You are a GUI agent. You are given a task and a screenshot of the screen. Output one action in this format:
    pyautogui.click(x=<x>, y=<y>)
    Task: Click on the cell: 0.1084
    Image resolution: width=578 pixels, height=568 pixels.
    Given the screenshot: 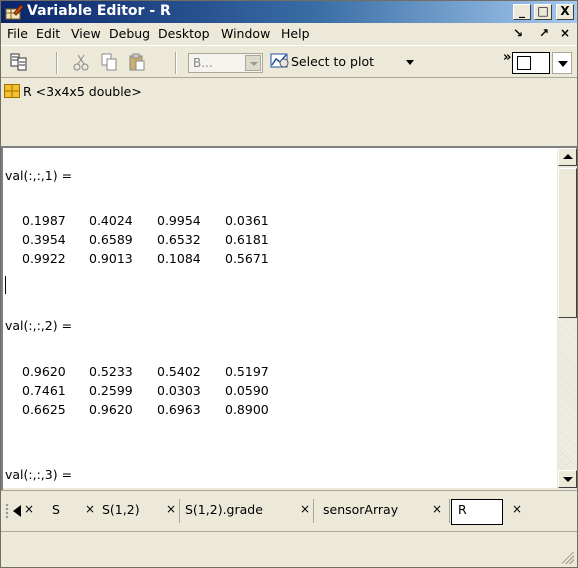 What is the action you would take?
    pyautogui.click(x=179, y=258)
    